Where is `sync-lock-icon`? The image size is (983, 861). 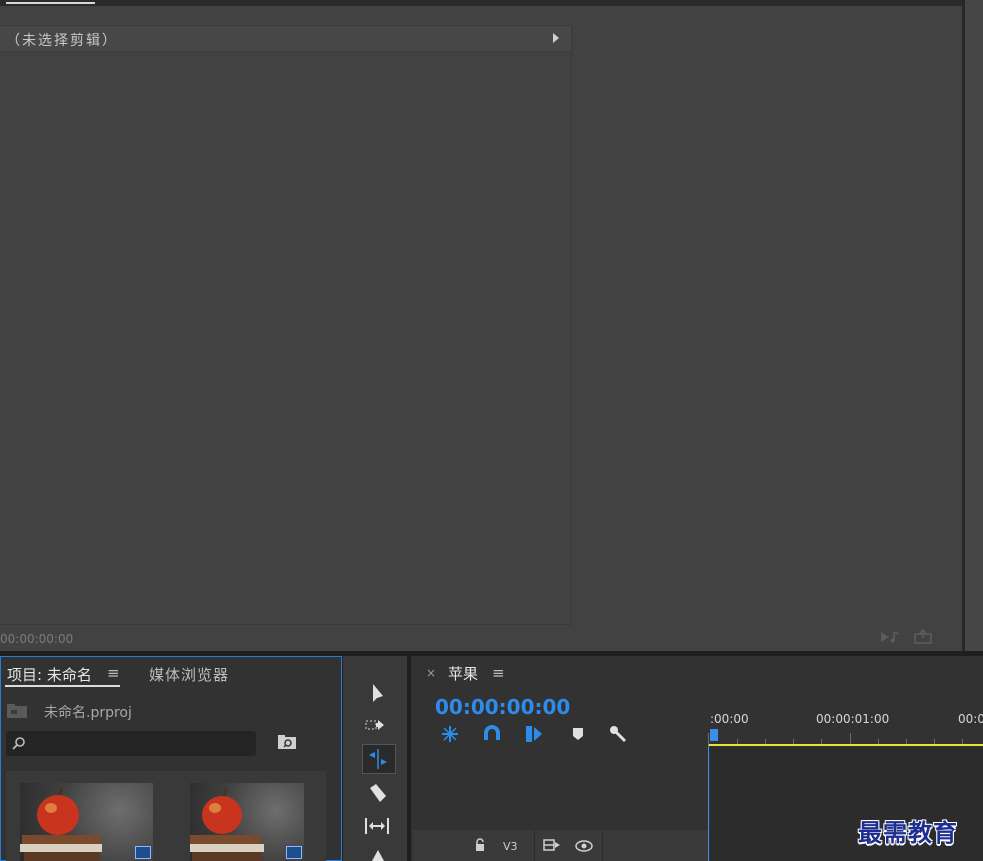 sync-lock-icon is located at coordinates (552, 845).